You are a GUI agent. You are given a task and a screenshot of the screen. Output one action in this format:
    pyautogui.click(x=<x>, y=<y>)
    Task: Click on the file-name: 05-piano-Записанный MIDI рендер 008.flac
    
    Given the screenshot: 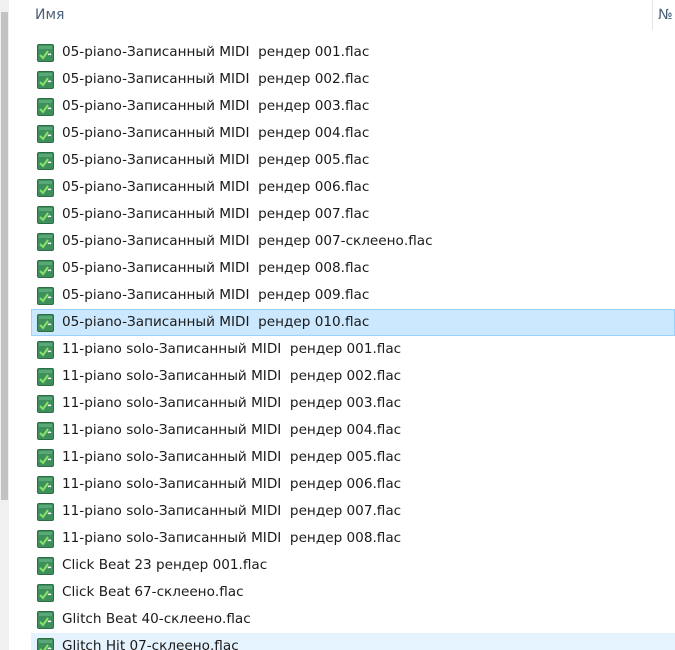 What is the action you would take?
    pyautogui.click(x=216, y=268)
    